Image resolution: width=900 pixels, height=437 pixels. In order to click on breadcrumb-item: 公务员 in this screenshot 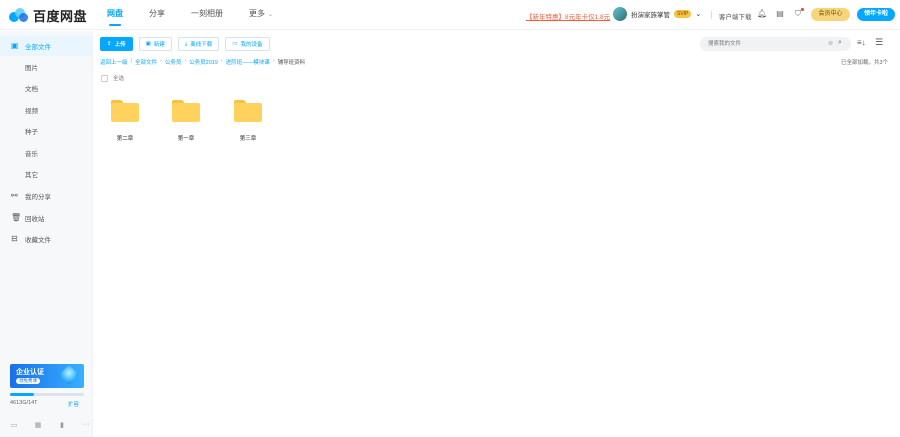, I will do `click(173, 62)`.